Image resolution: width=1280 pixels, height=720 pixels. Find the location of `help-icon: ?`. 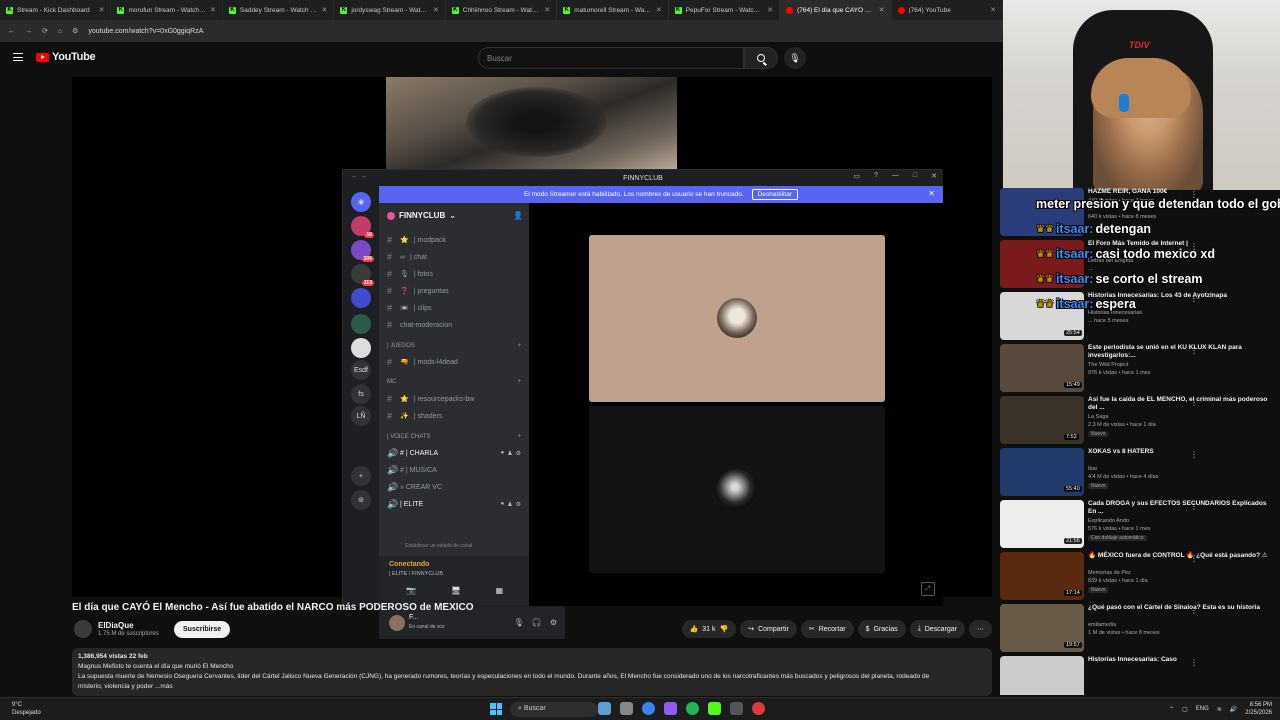

help-icon: ? is located at coordinates (876, 176).